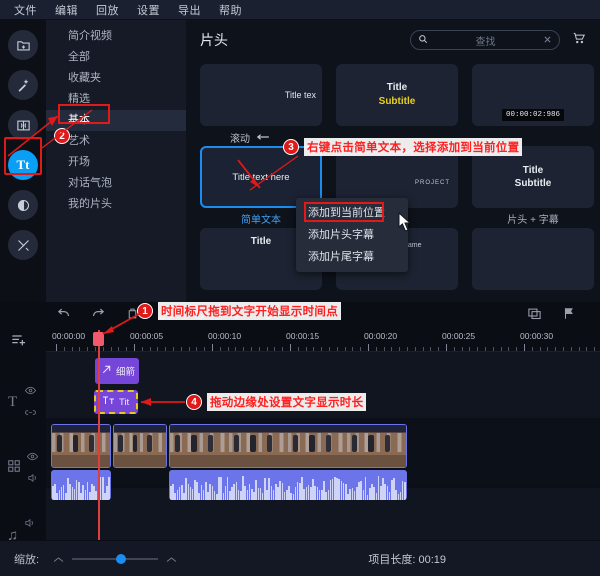 The height and width of the screenshot is (576, 600). I want to click on ruler-label: 00:00:15, so click(303, 336).